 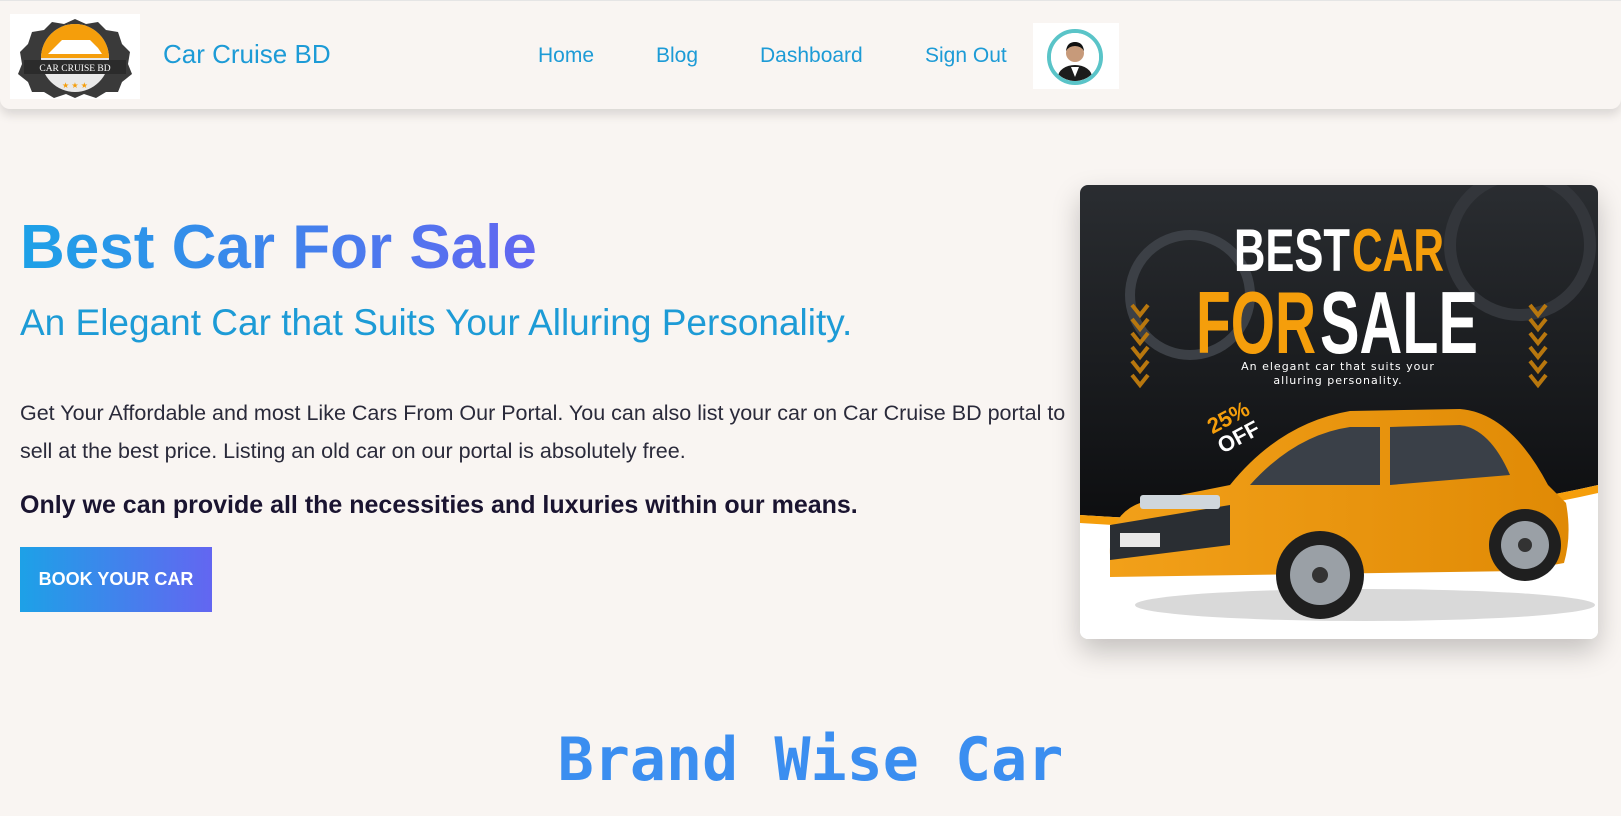 I want to click on site-logo: CAR CRUISE BD ★ ★ ★, so click(x=75, y=56).